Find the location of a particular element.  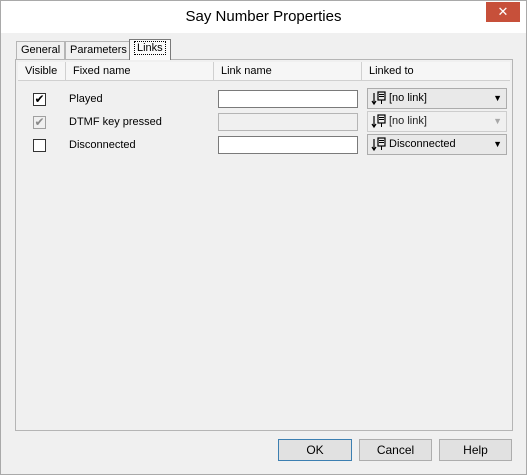

window-title: Say Number Properties is located at coordinates (263, 16).